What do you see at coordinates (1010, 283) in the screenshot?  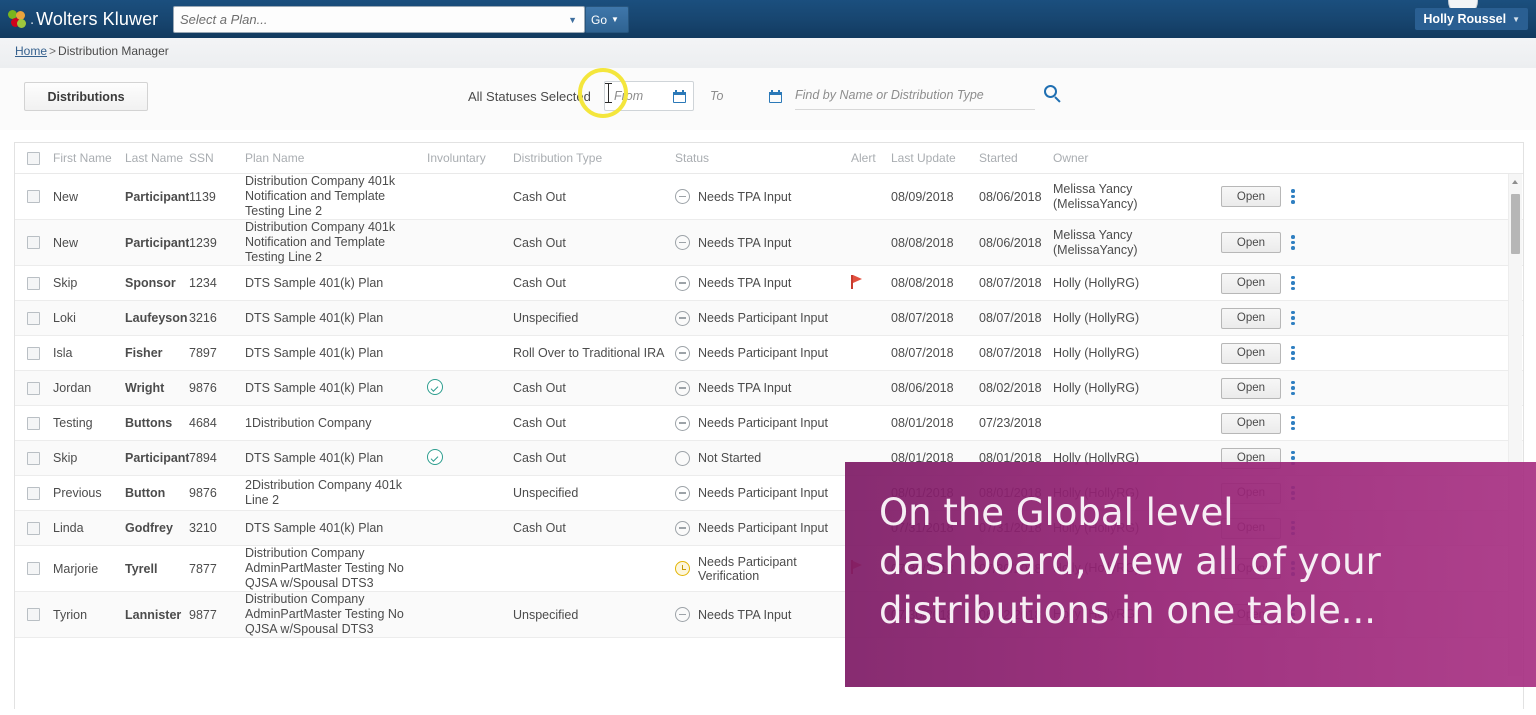 I see `cell-started: 08/07/2018` at bounding box center [1010, 283].